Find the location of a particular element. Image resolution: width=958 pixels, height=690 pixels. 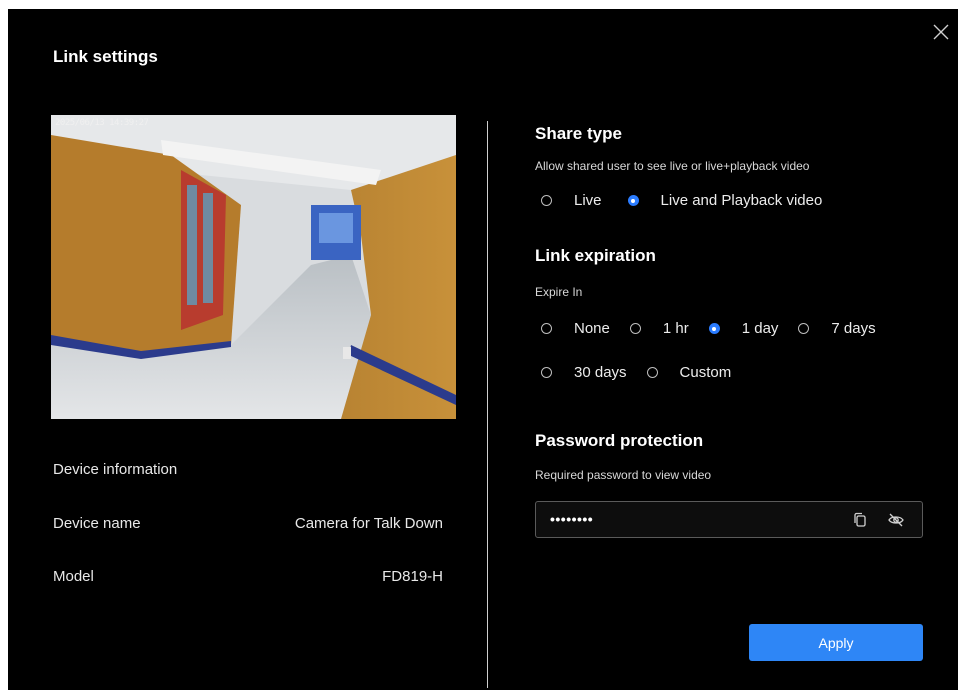

device-name-row: Device name Camera for Talk Down is located at coordinates (248, 523).